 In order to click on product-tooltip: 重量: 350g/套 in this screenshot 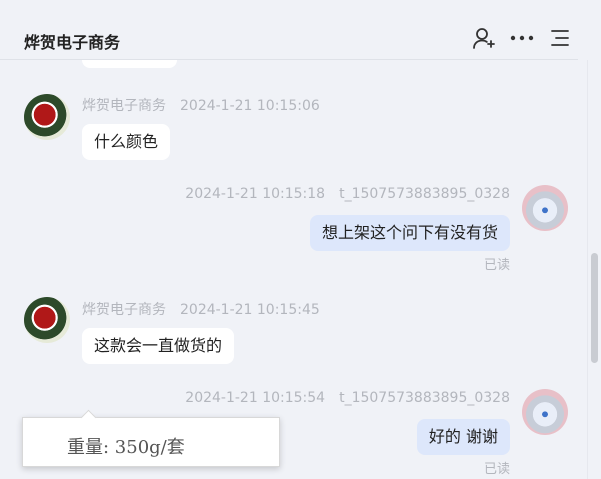, I will do `click(151, 442)`.